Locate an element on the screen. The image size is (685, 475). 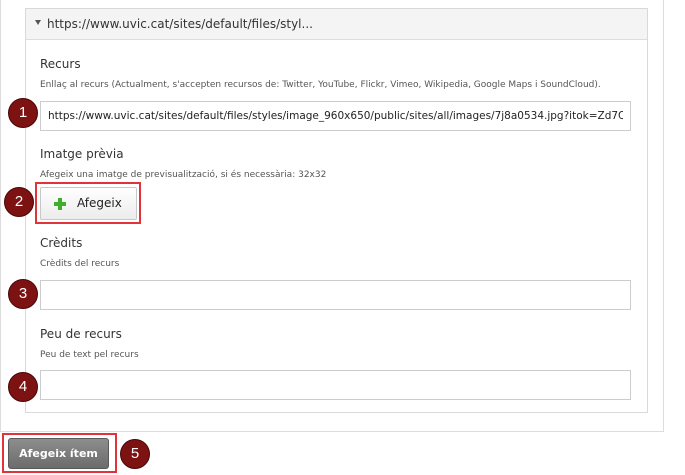
plus-icon is located at coordinates (60, 204).